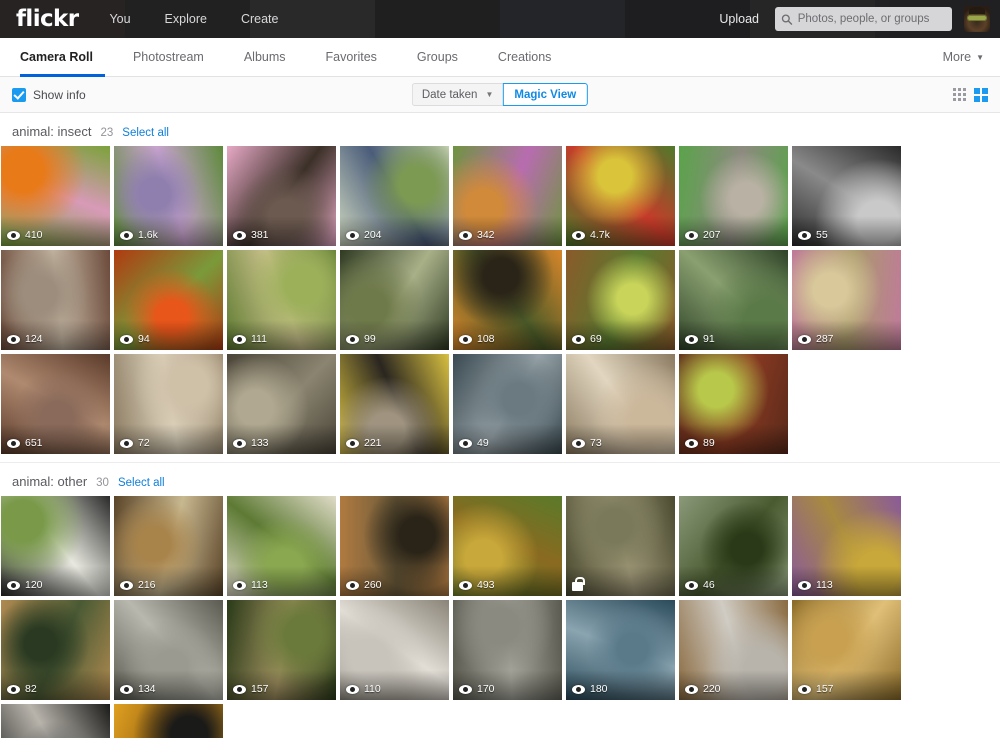  I want to click on photo-tile: 73, so click(620, 404).